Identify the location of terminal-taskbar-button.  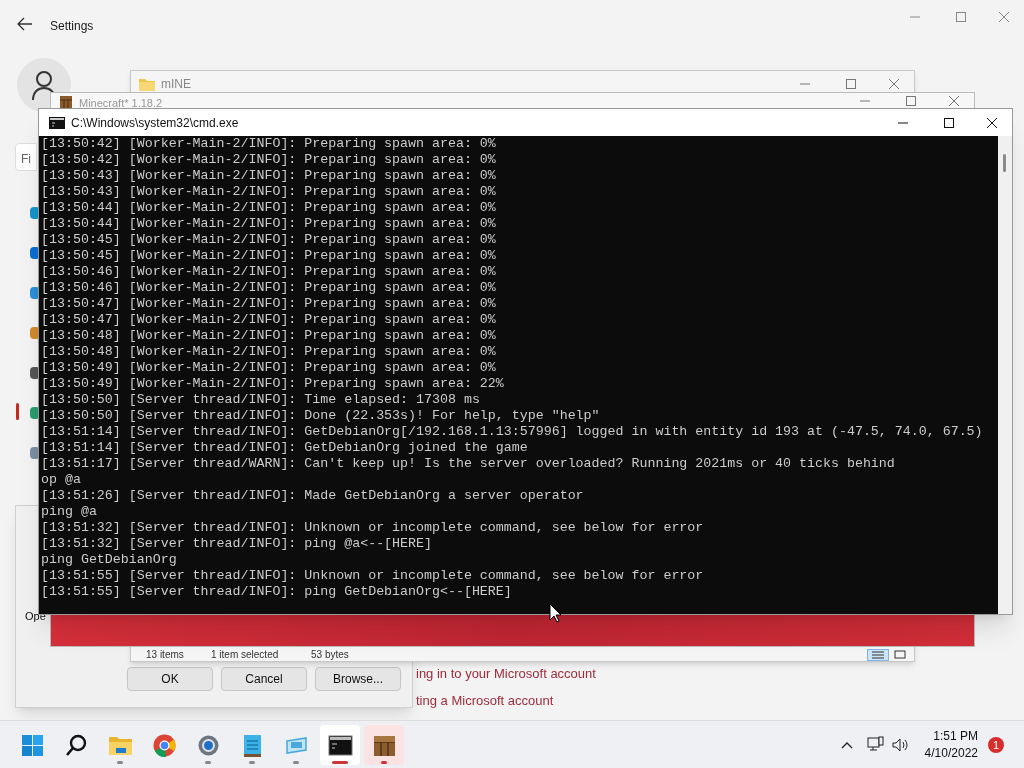
(340, 745).